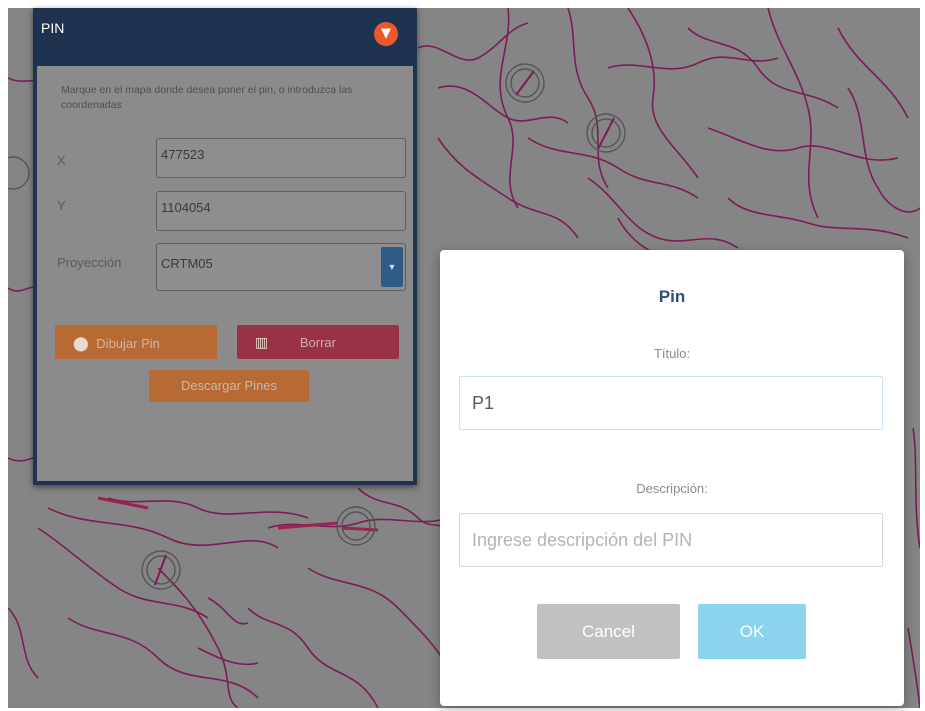 This screenshot has width=925, height=711. I want to click on cancel-button: Cancel, so click(608, 631).